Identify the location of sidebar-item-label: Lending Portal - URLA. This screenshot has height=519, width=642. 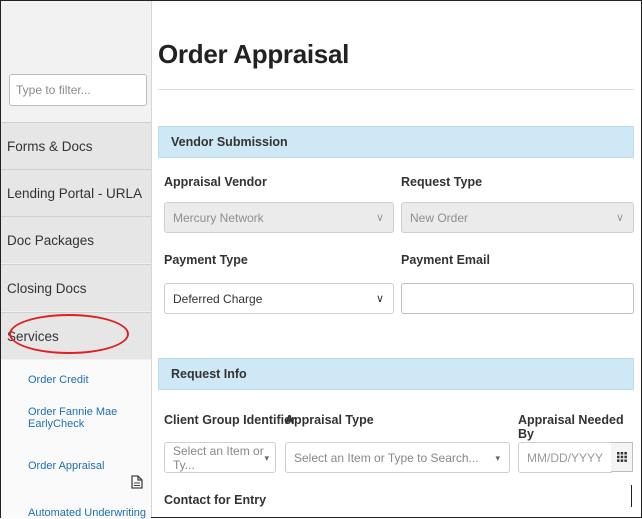
(75, 193).